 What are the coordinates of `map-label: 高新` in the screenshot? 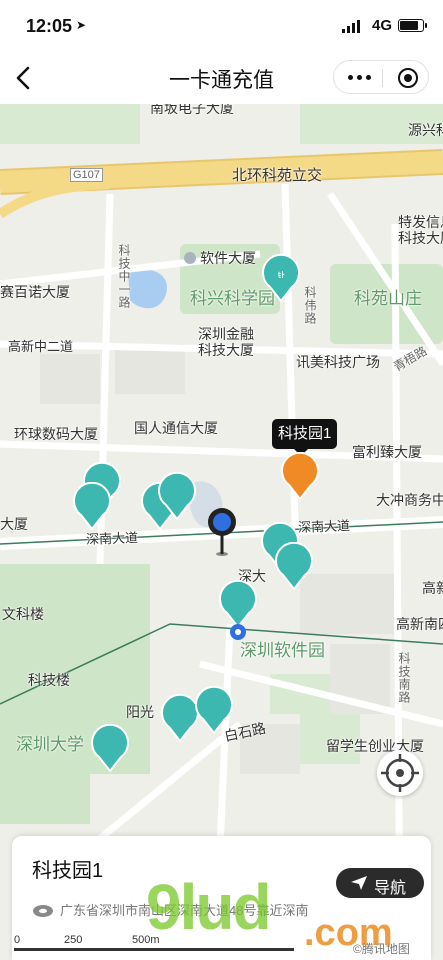 It's located at (432, 588).